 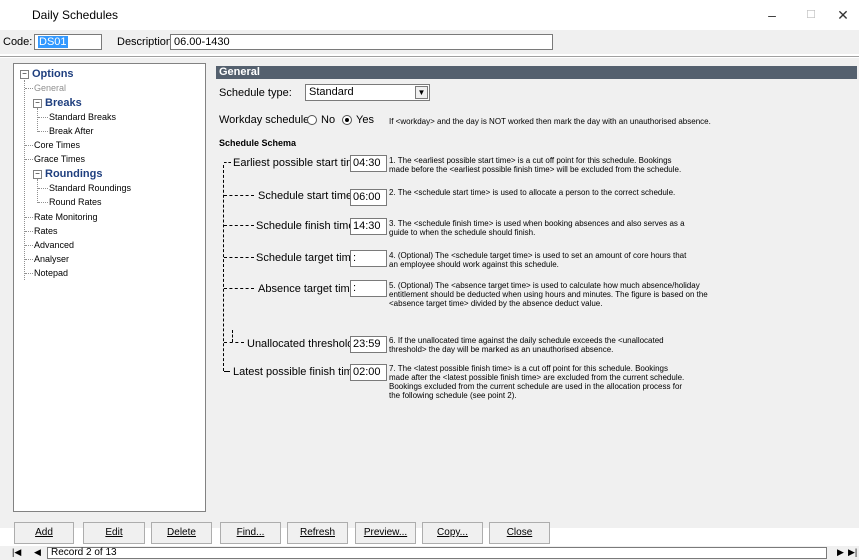 What do you see at coordinates (368, 226) in the screenshot?
I see `schedule-finish-input: 14:30` at bounding box center [368, 226].